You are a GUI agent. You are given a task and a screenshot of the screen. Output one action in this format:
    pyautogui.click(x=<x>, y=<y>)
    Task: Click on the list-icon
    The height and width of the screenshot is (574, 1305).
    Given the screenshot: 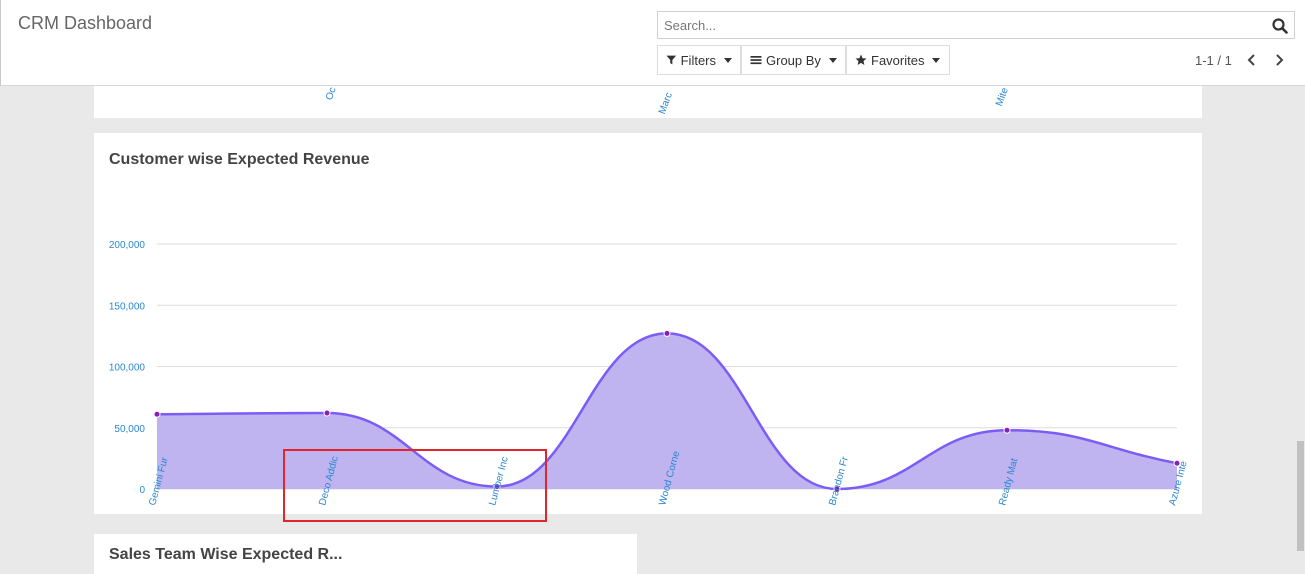 What is the action you would take?
    pyautogui.click(x=756, y=60)
    